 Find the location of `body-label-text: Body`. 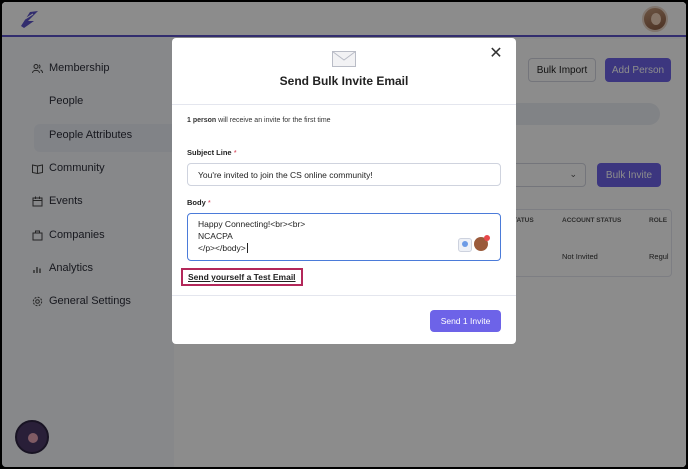

body-label-text: Body is located at coordinates (196, 202).